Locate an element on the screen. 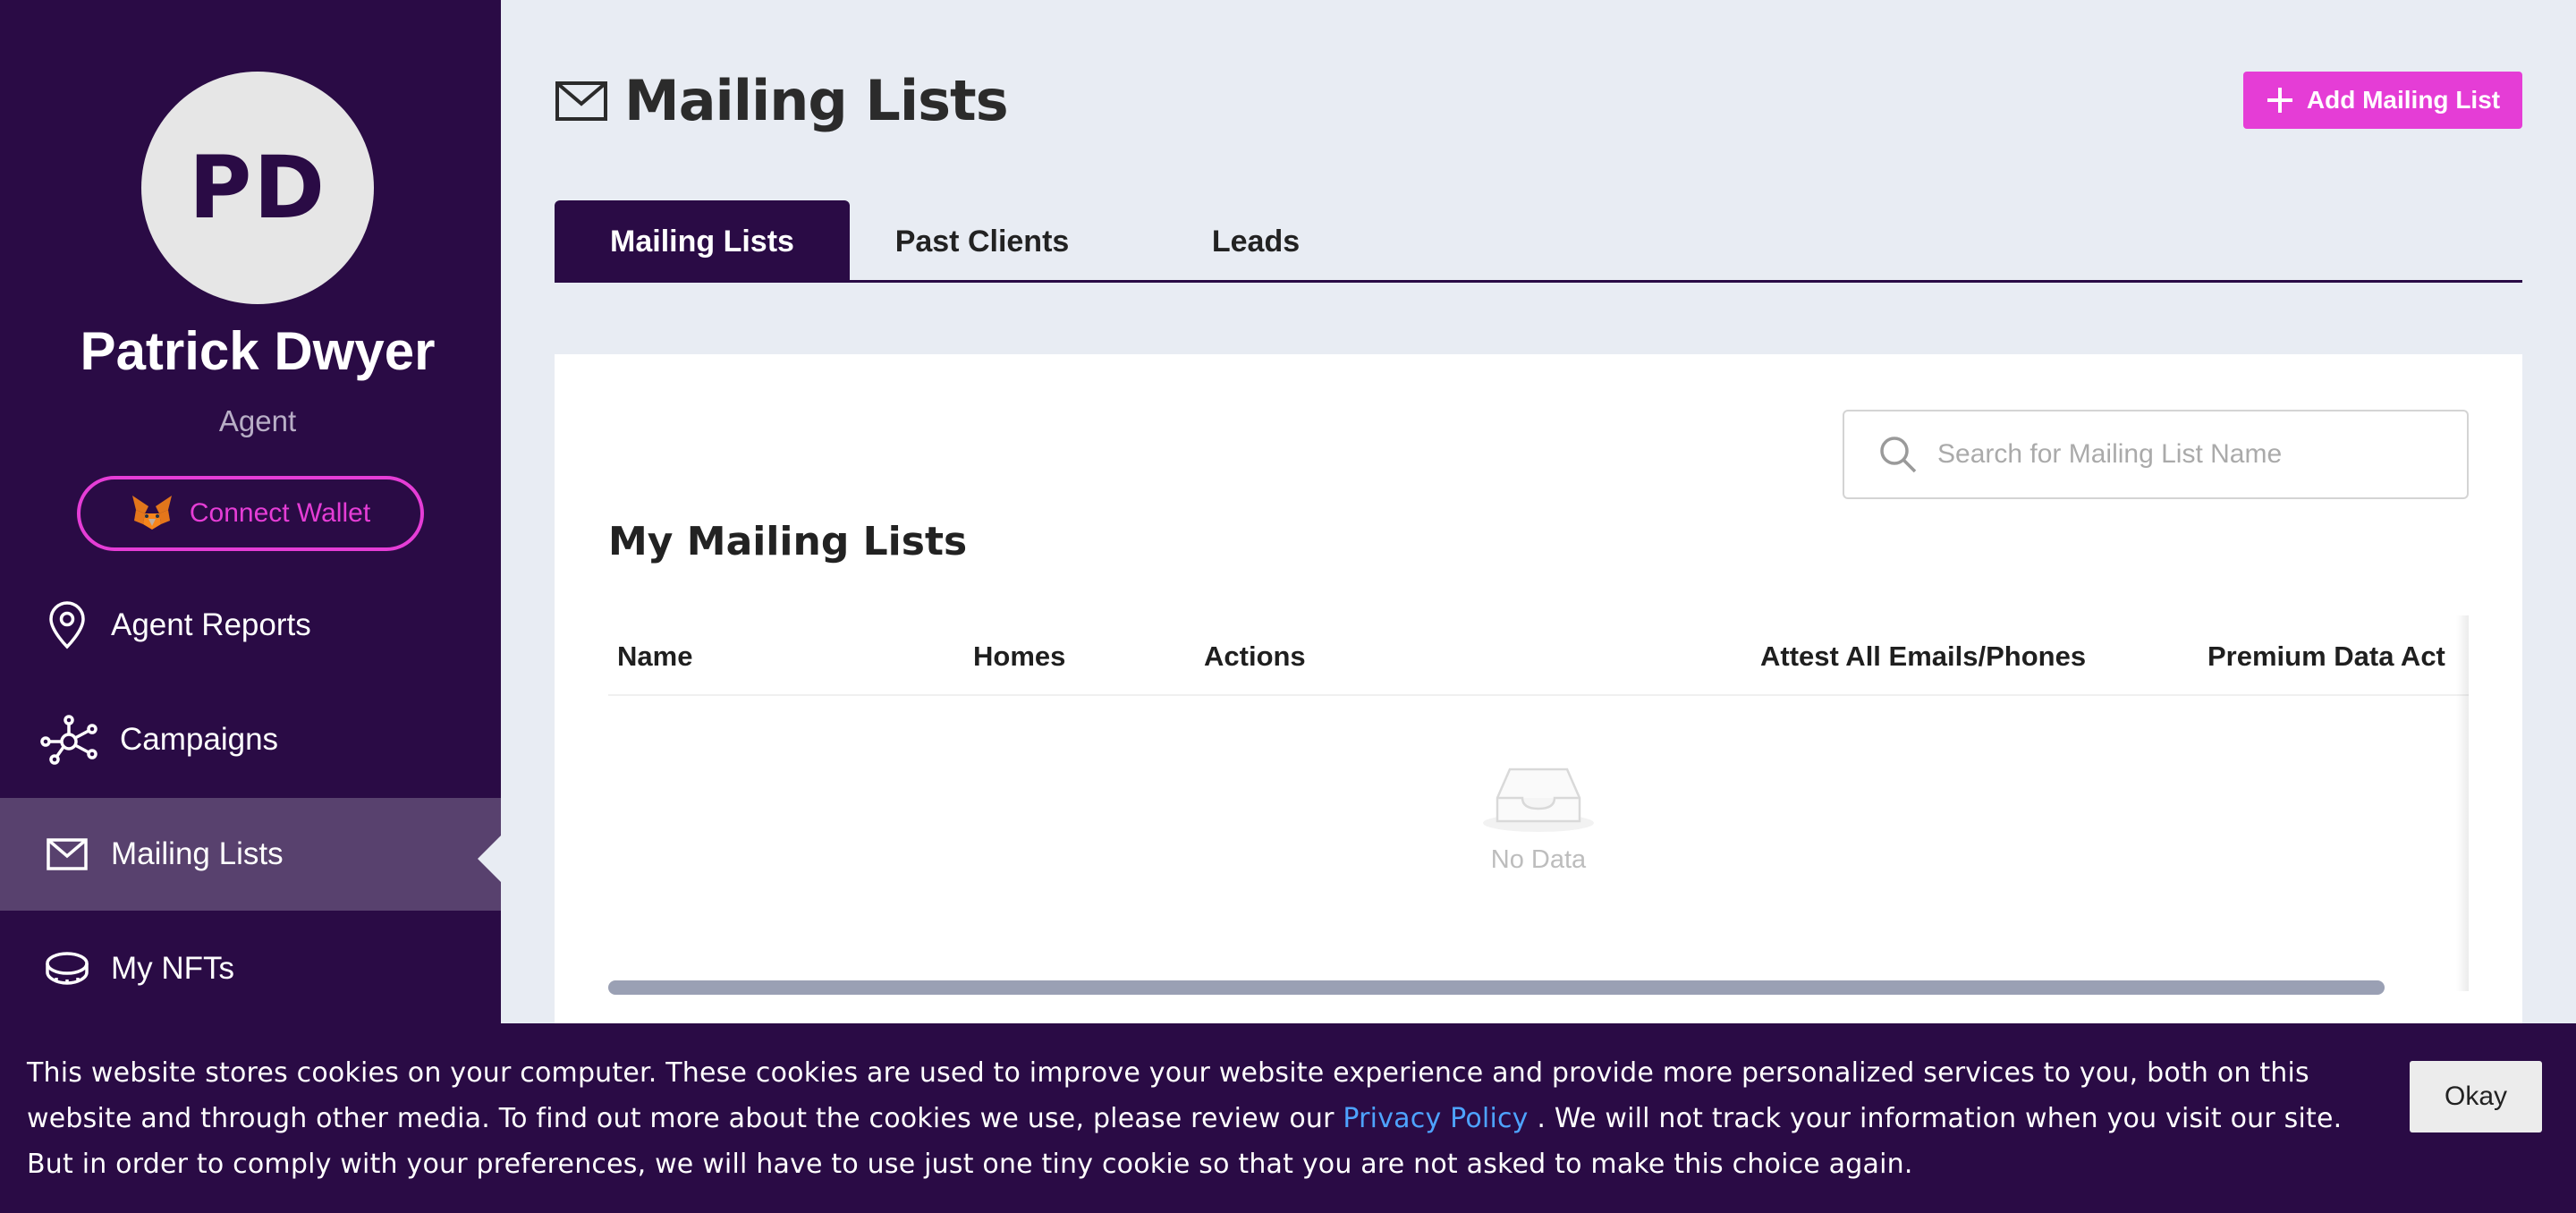 This screenshot has width=2576, height=1213. location-pin-icon is located at coordinates (67, 625).